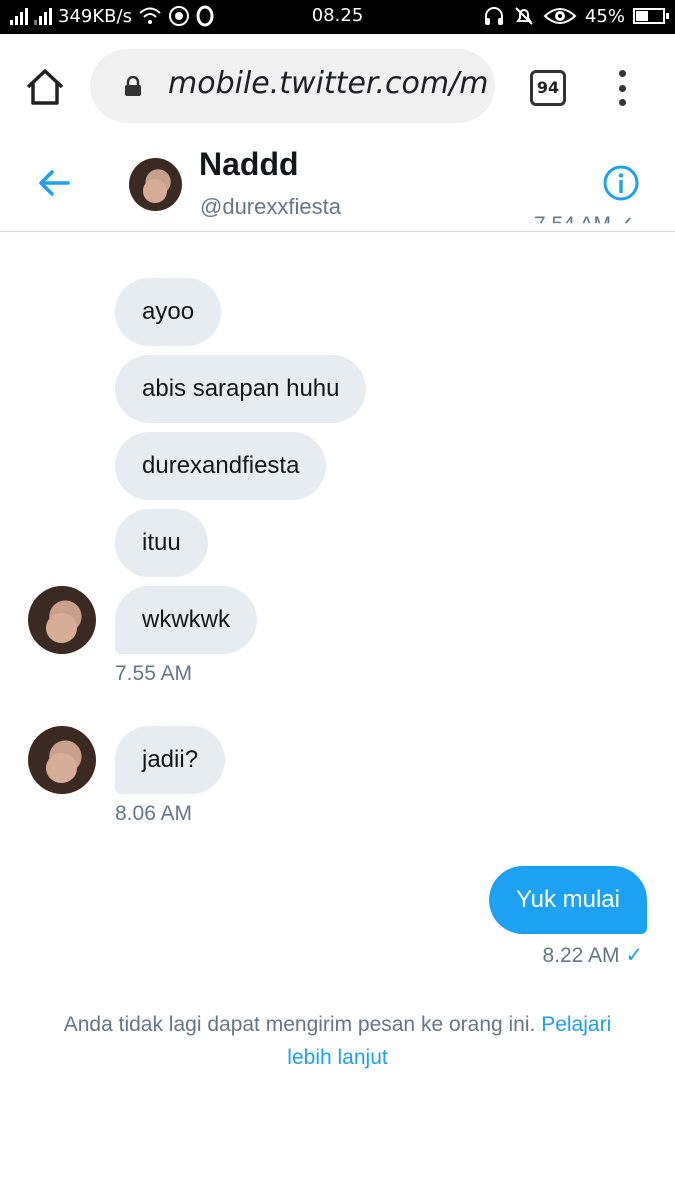  I want to click on home-icon, so click(45, 87).